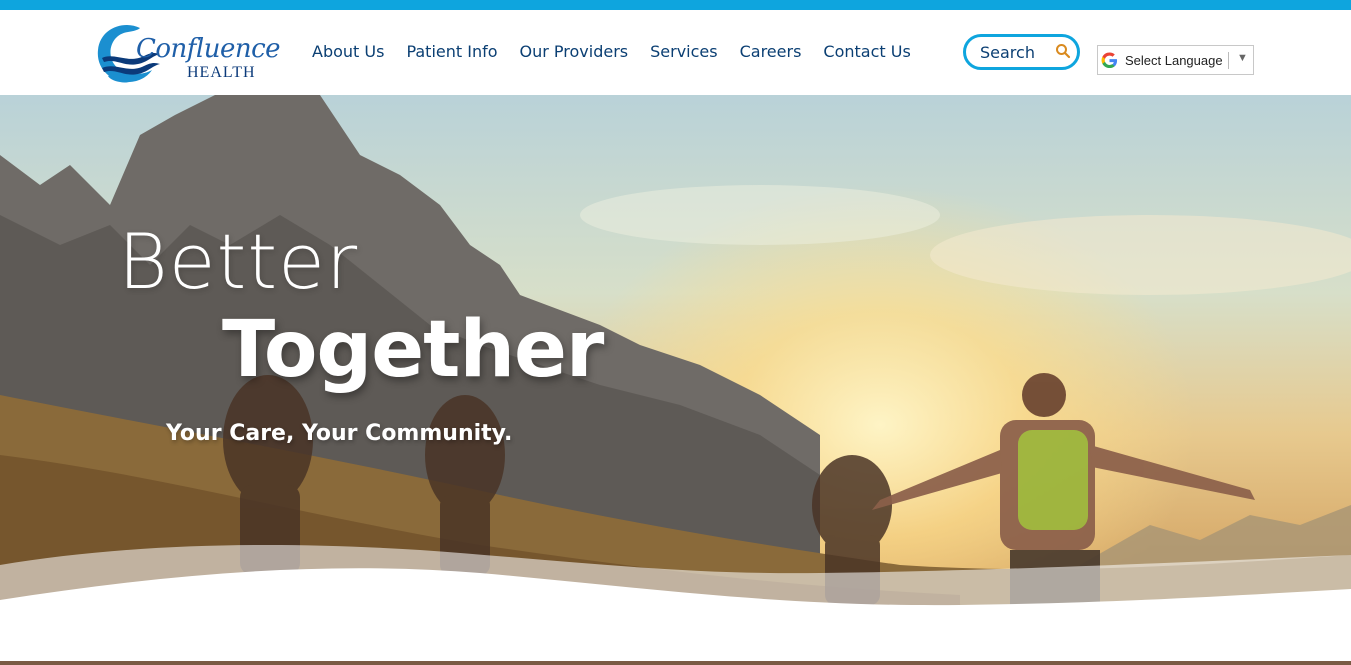  What do you see at coordinates (675, 663) in the screenshot?
I see `next-section-edge` at bounding box center [675, 663].